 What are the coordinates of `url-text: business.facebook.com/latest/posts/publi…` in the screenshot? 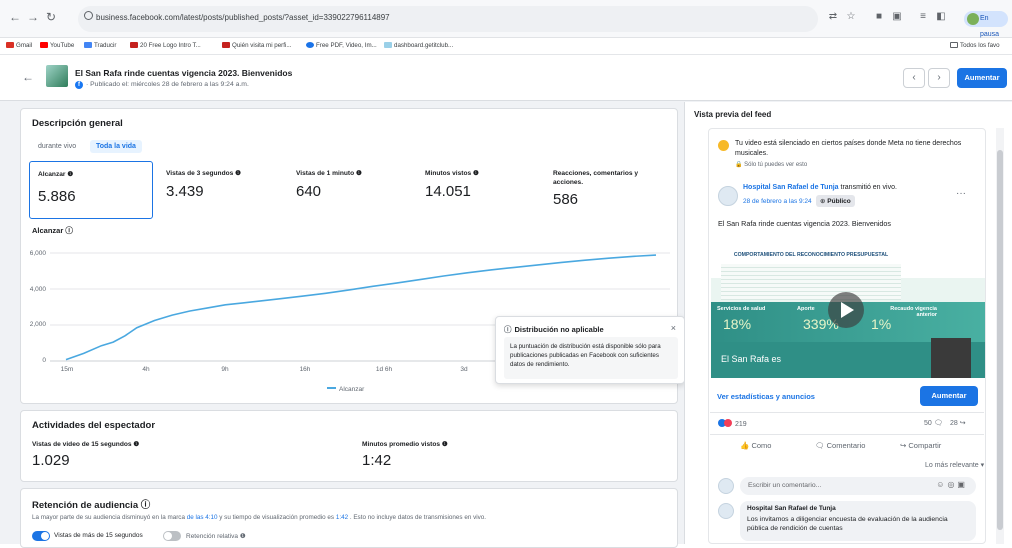 It's located at (243, 17).